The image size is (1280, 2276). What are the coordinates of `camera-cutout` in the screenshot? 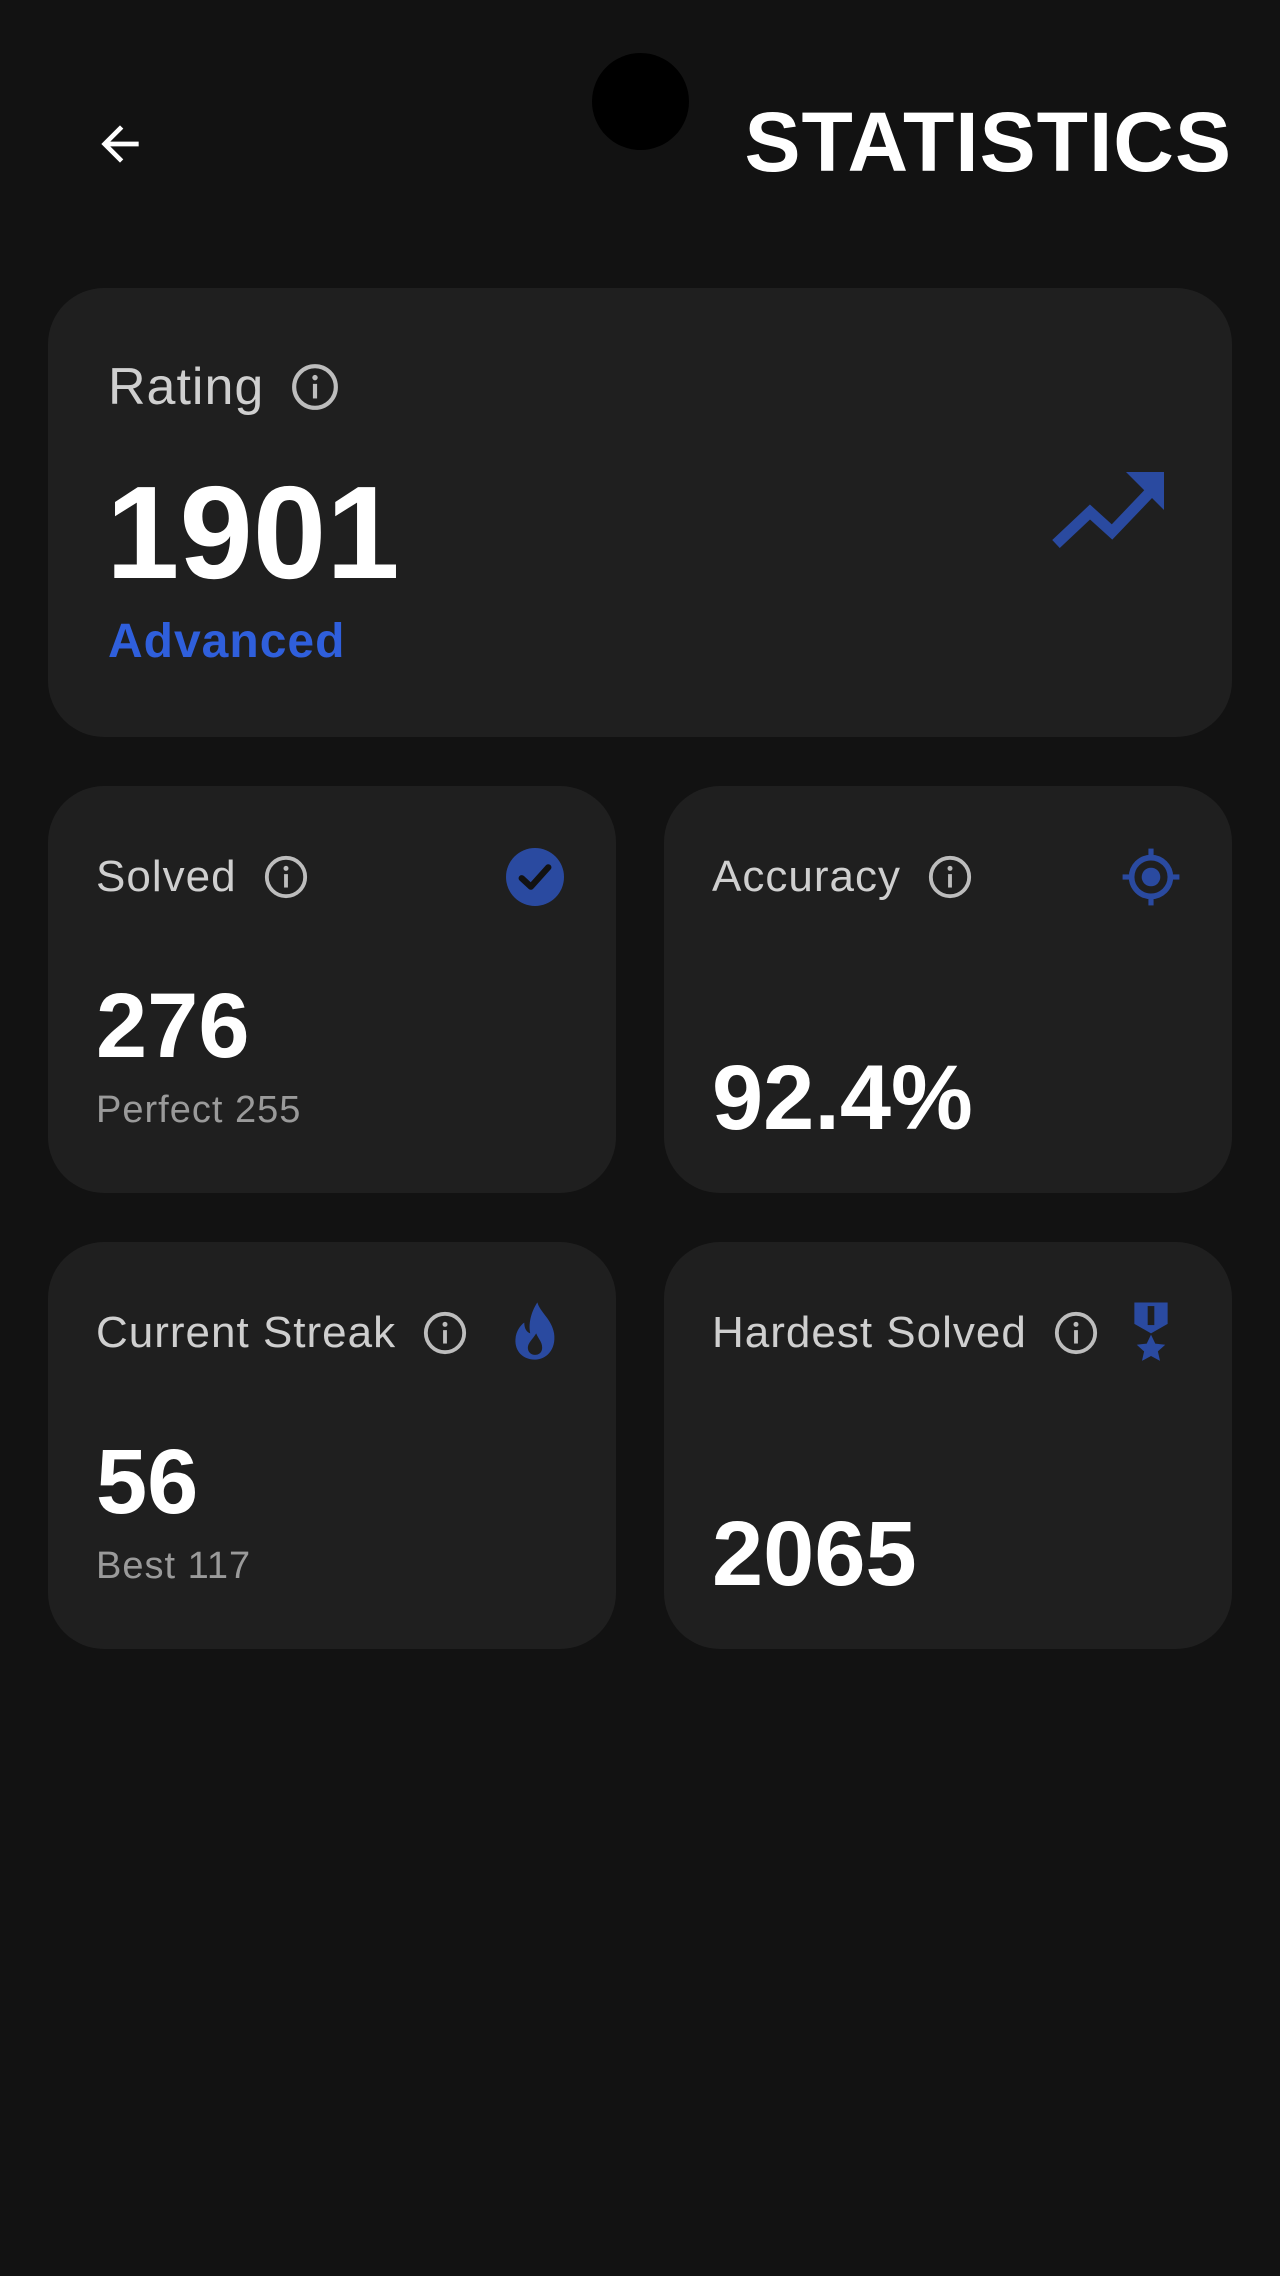 It's located at (640, 101).